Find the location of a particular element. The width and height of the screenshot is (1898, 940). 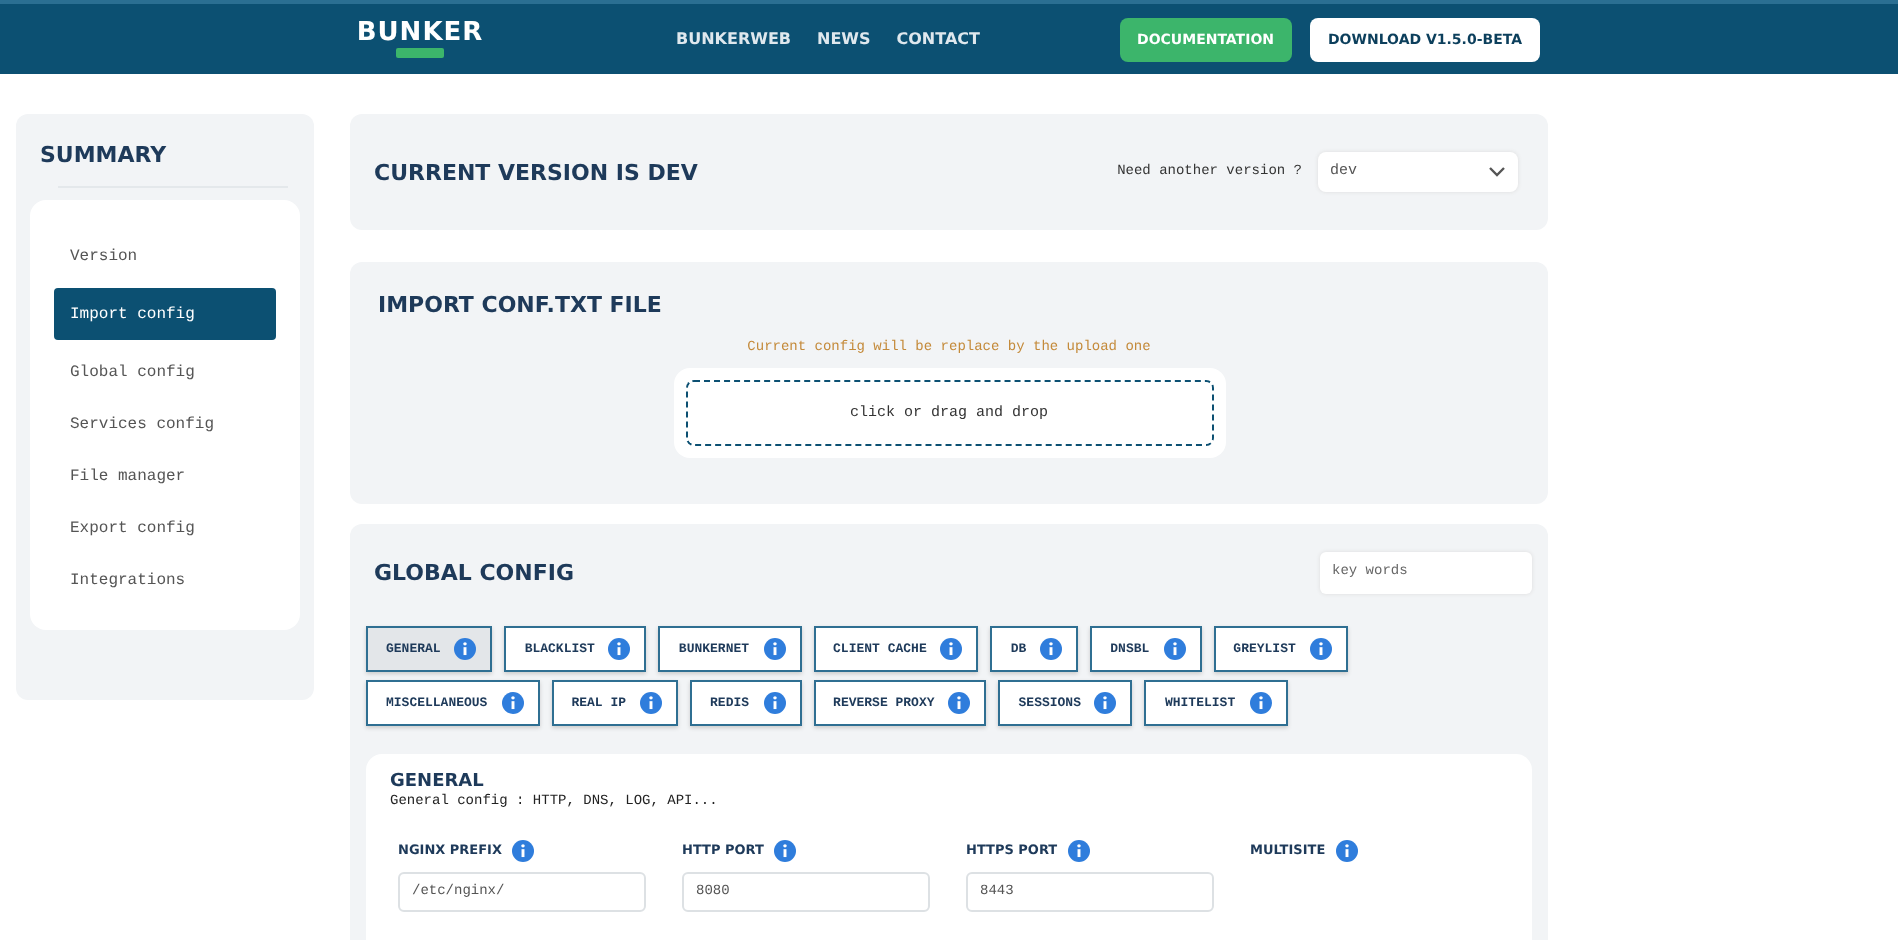

nav-link: CONTACT is located at coordinates (938, 39).